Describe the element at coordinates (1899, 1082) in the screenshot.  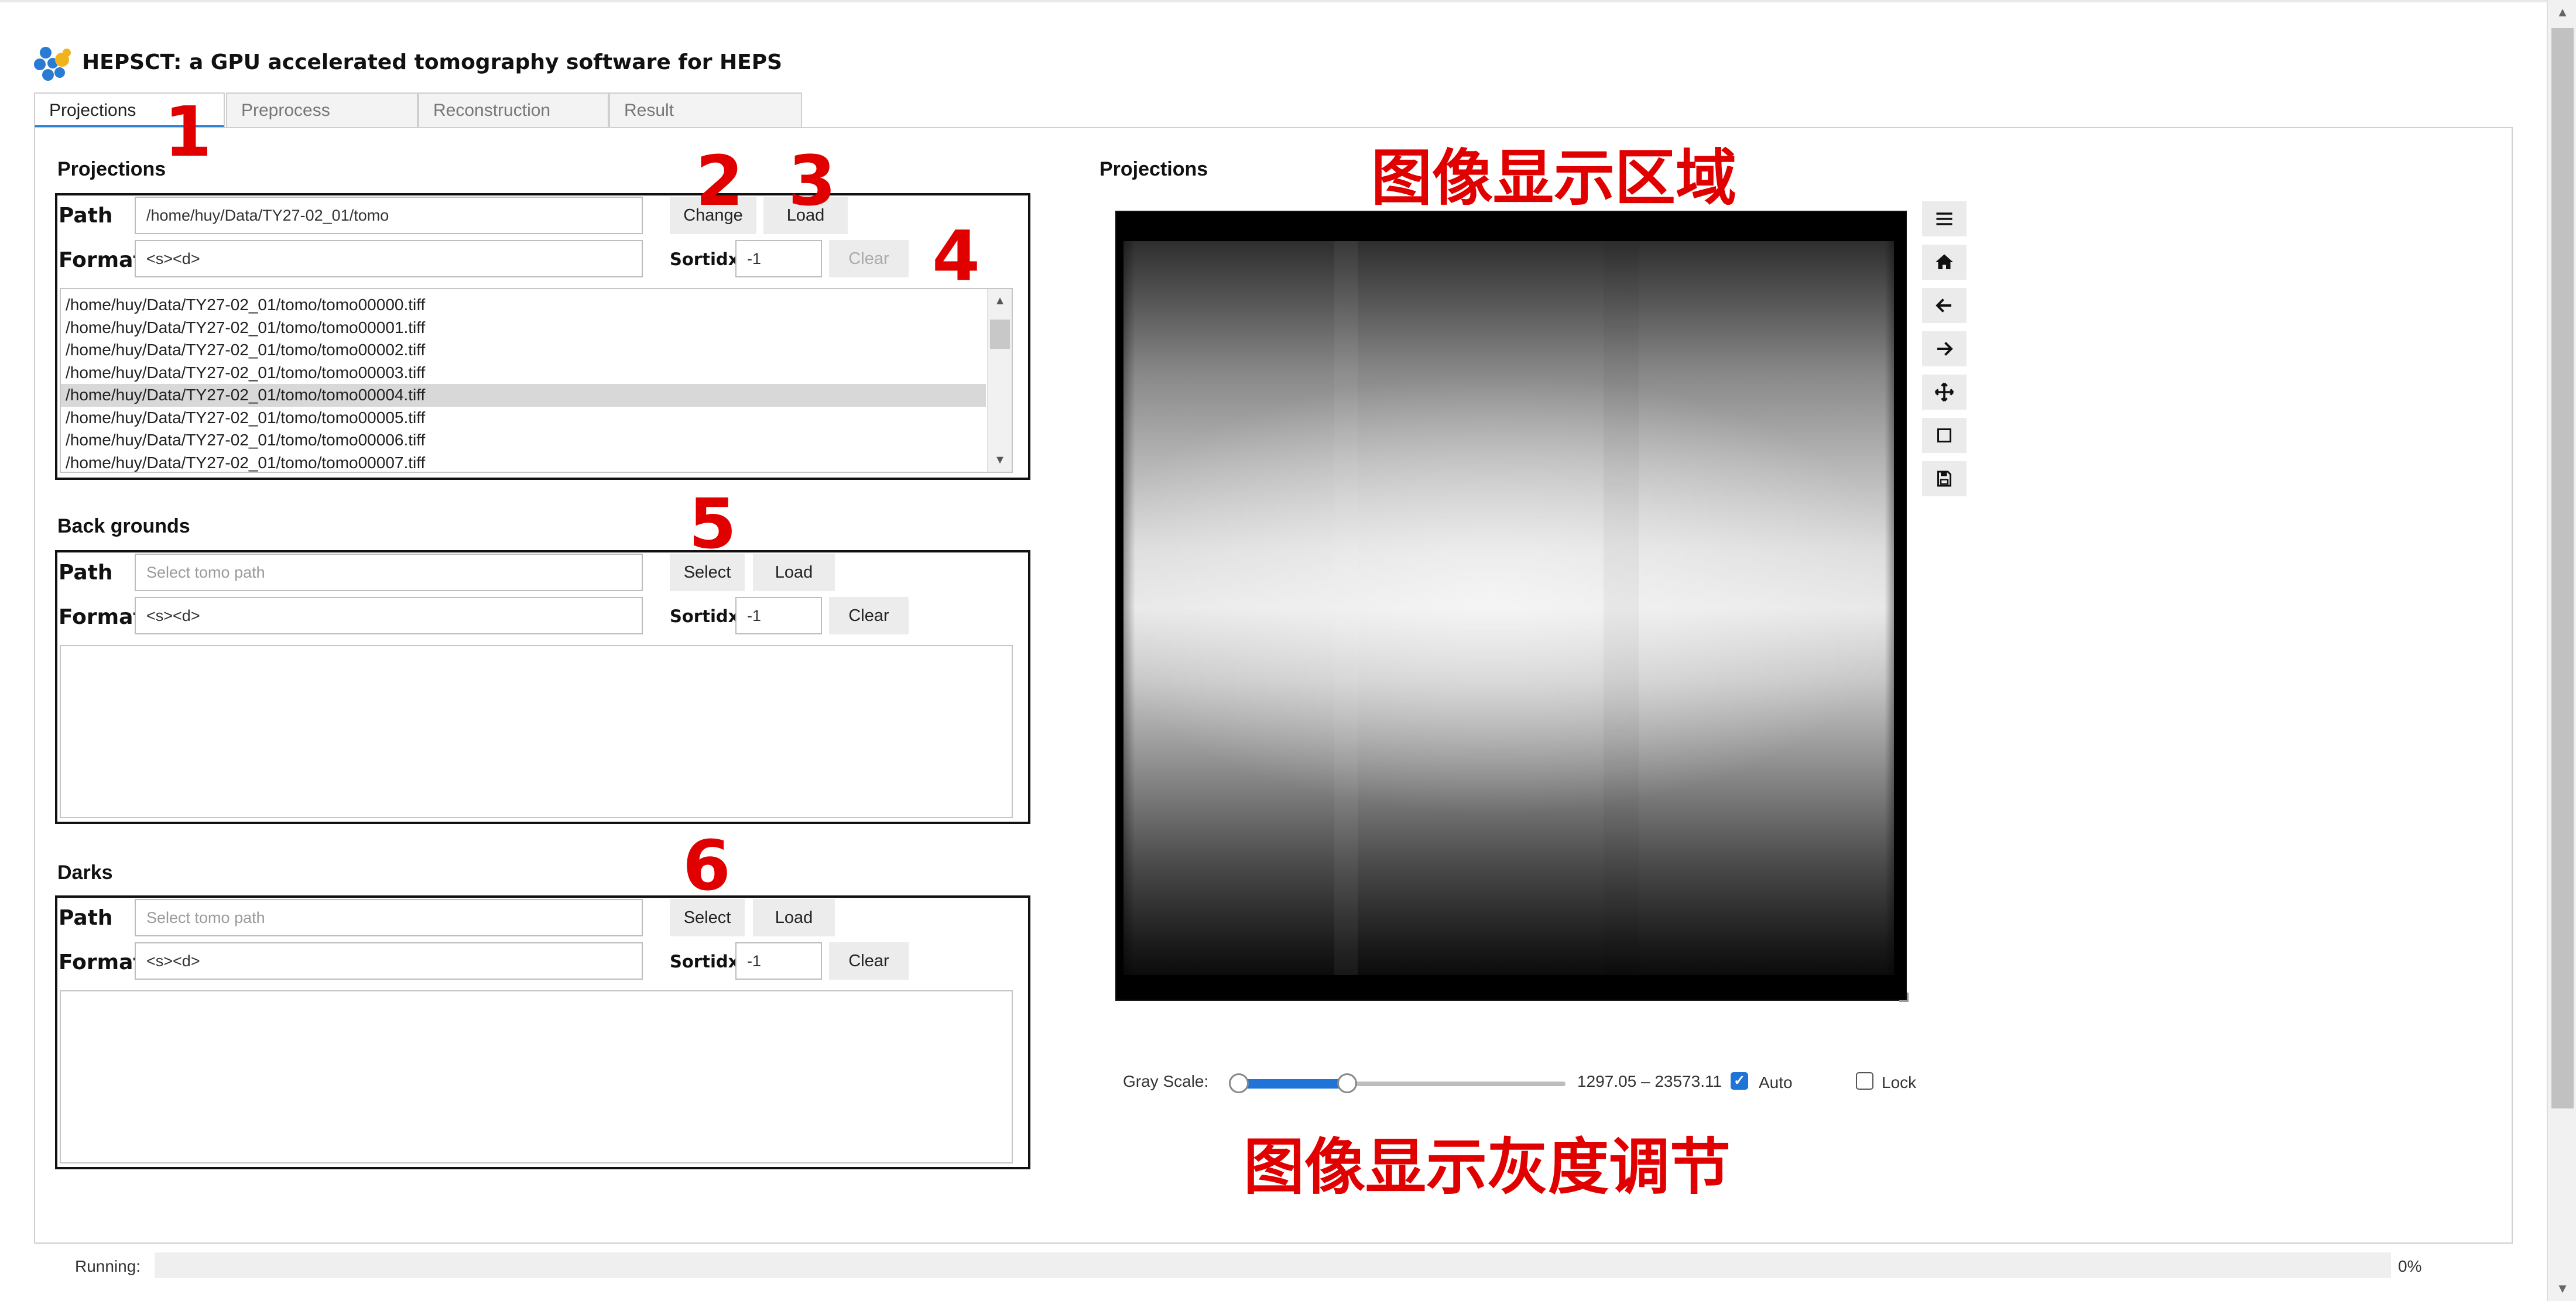
I see `lock-label: Lock` at that location.